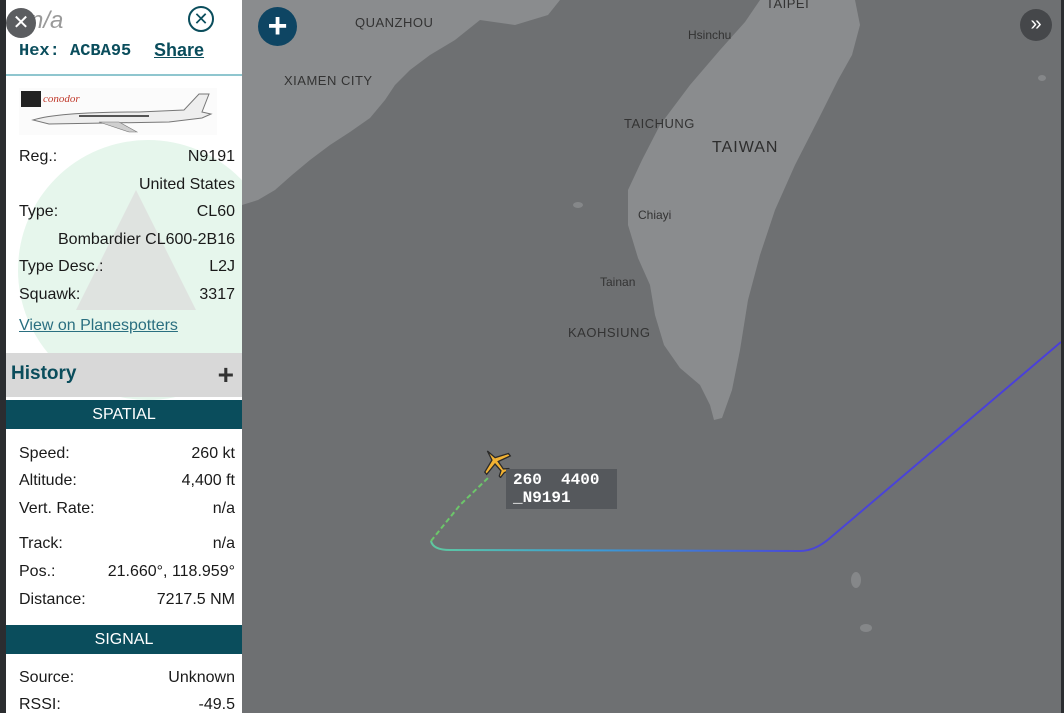  I want to click on info-value: -49.5, so click(216, 704).